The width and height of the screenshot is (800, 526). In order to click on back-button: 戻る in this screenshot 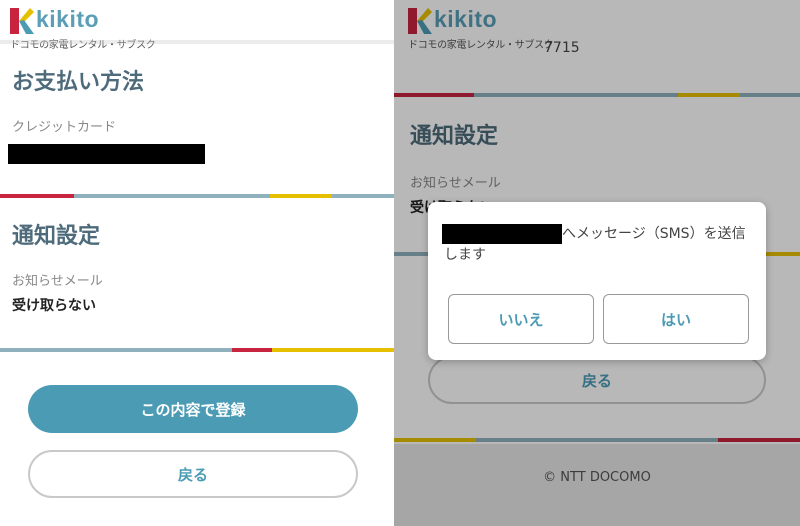, I will do `click(193, 474)`.